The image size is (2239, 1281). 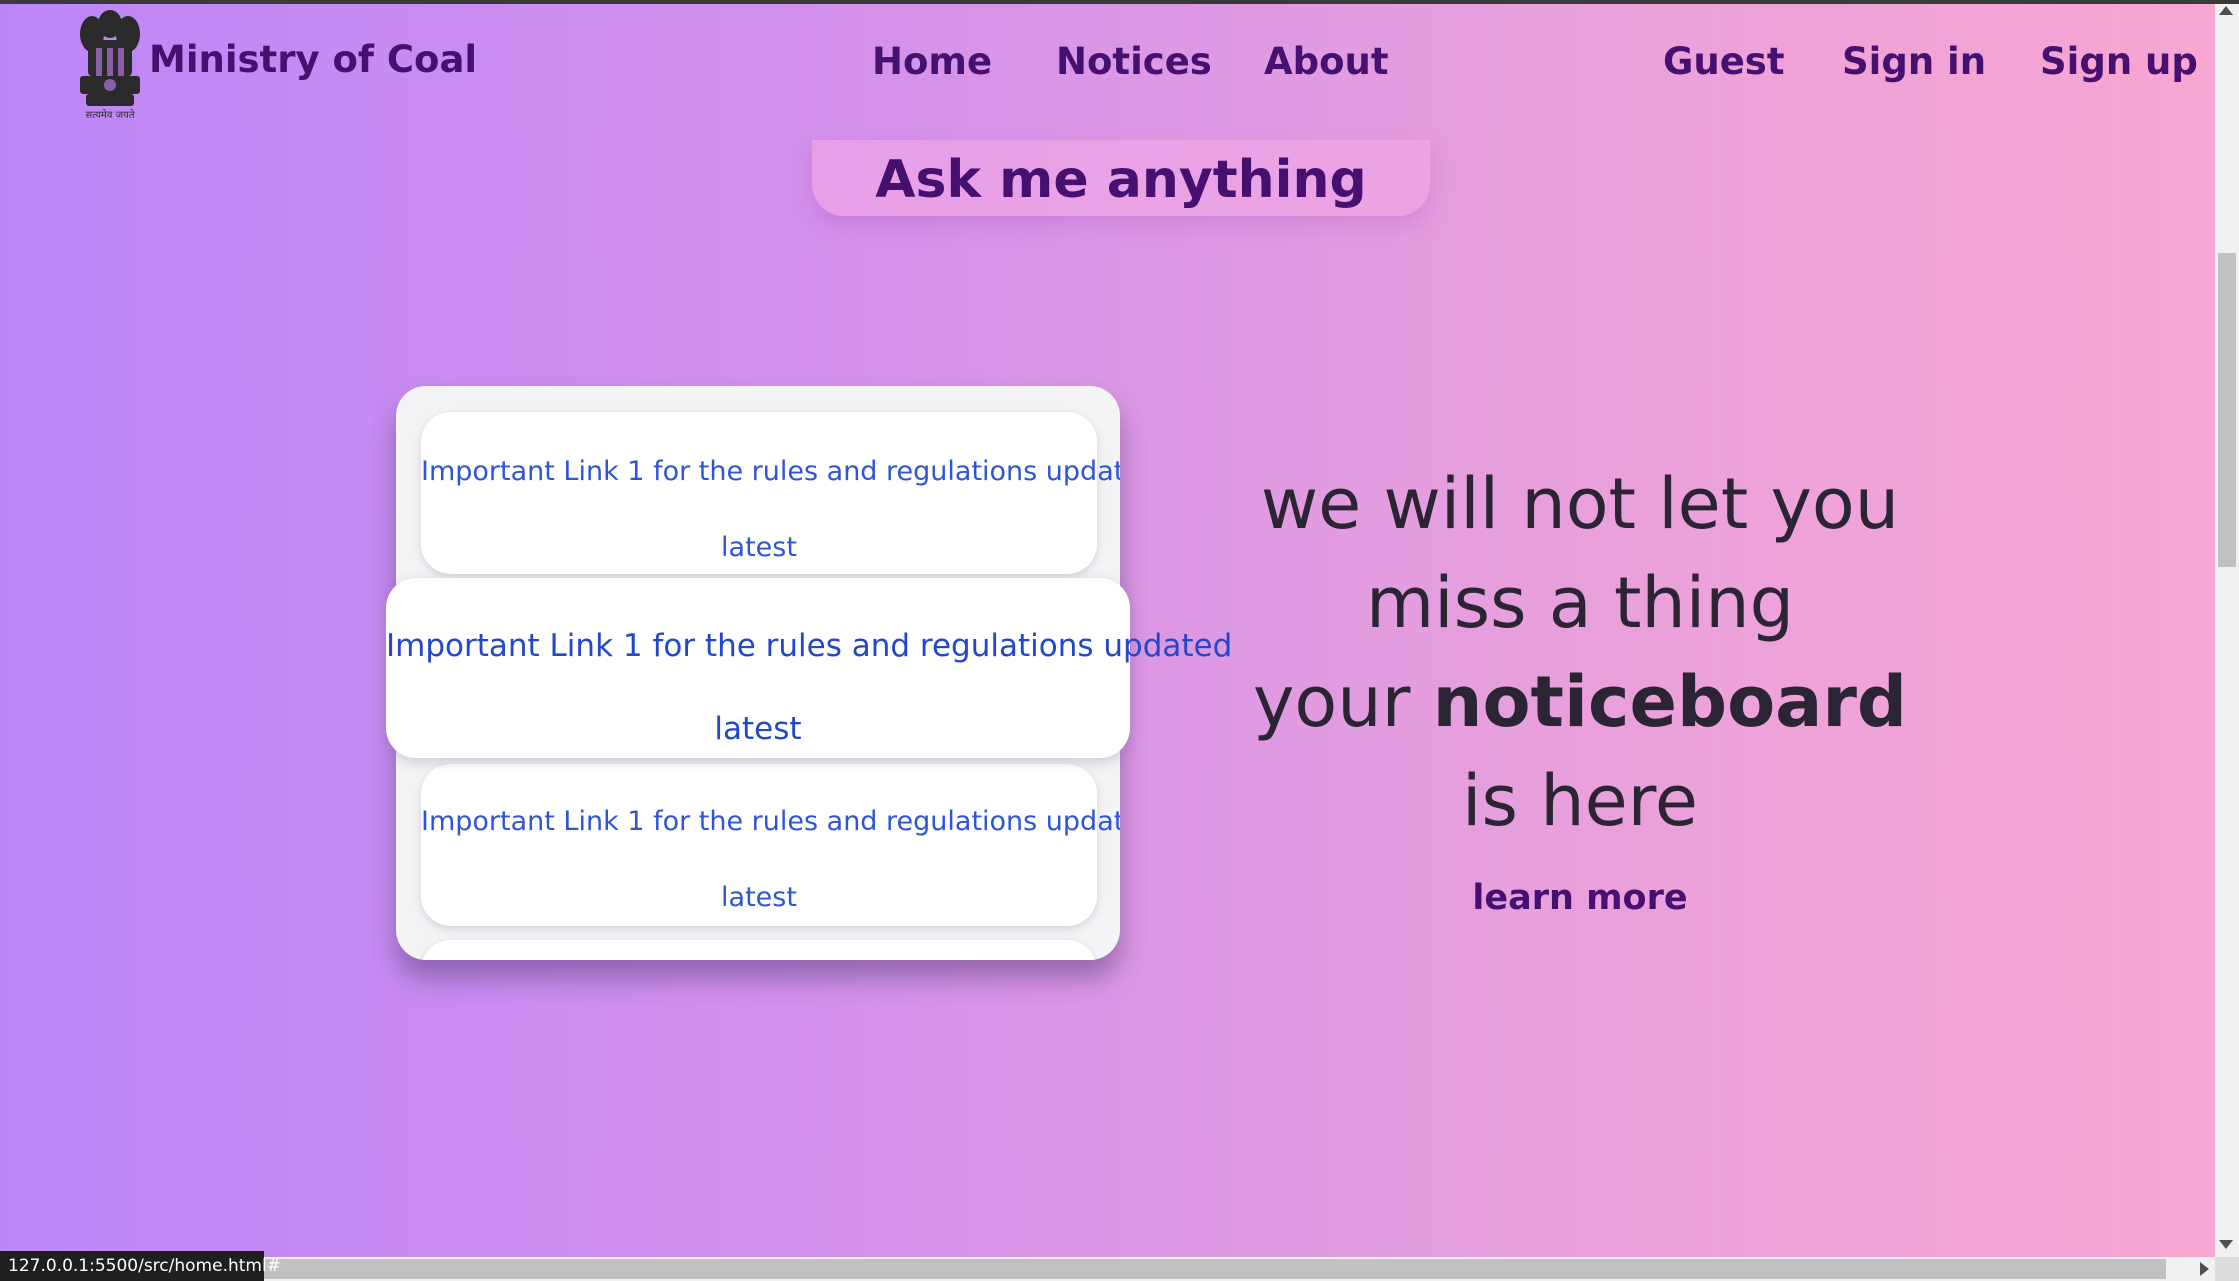 What do you see at coordinates (2227, 1269) in the screenshot?
I see `scrollbar-corner` at bounding box center [2227, 1269].